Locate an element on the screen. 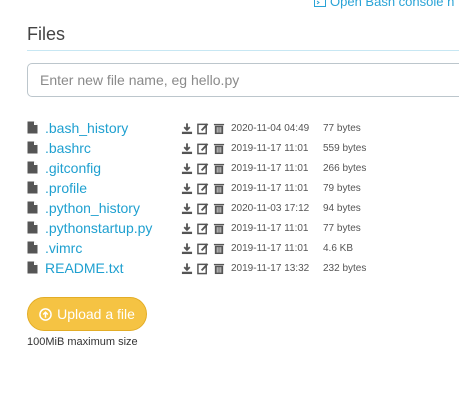 Image resolution: width=459 pixels, height=420 pixels. file-name-link: .profile is located at coordinates (113, 188).